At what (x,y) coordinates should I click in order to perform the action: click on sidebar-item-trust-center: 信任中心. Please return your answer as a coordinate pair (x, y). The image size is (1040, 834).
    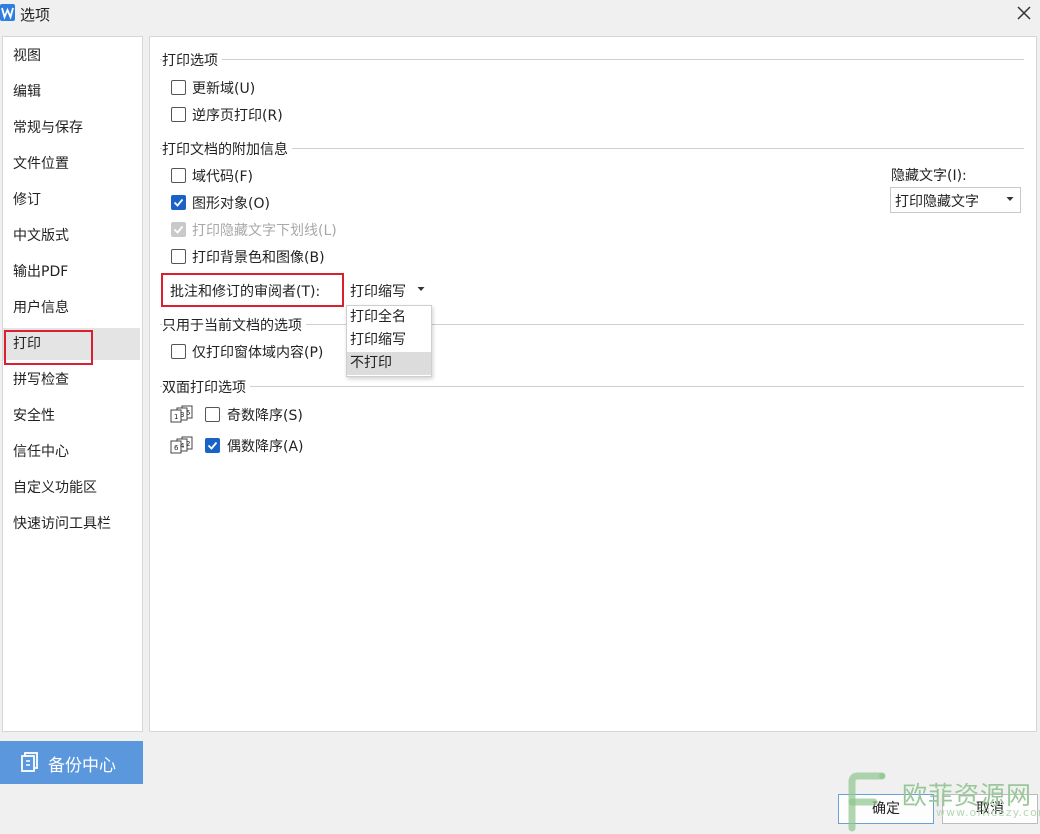
    Looking at the image, I should click on (71, 452).